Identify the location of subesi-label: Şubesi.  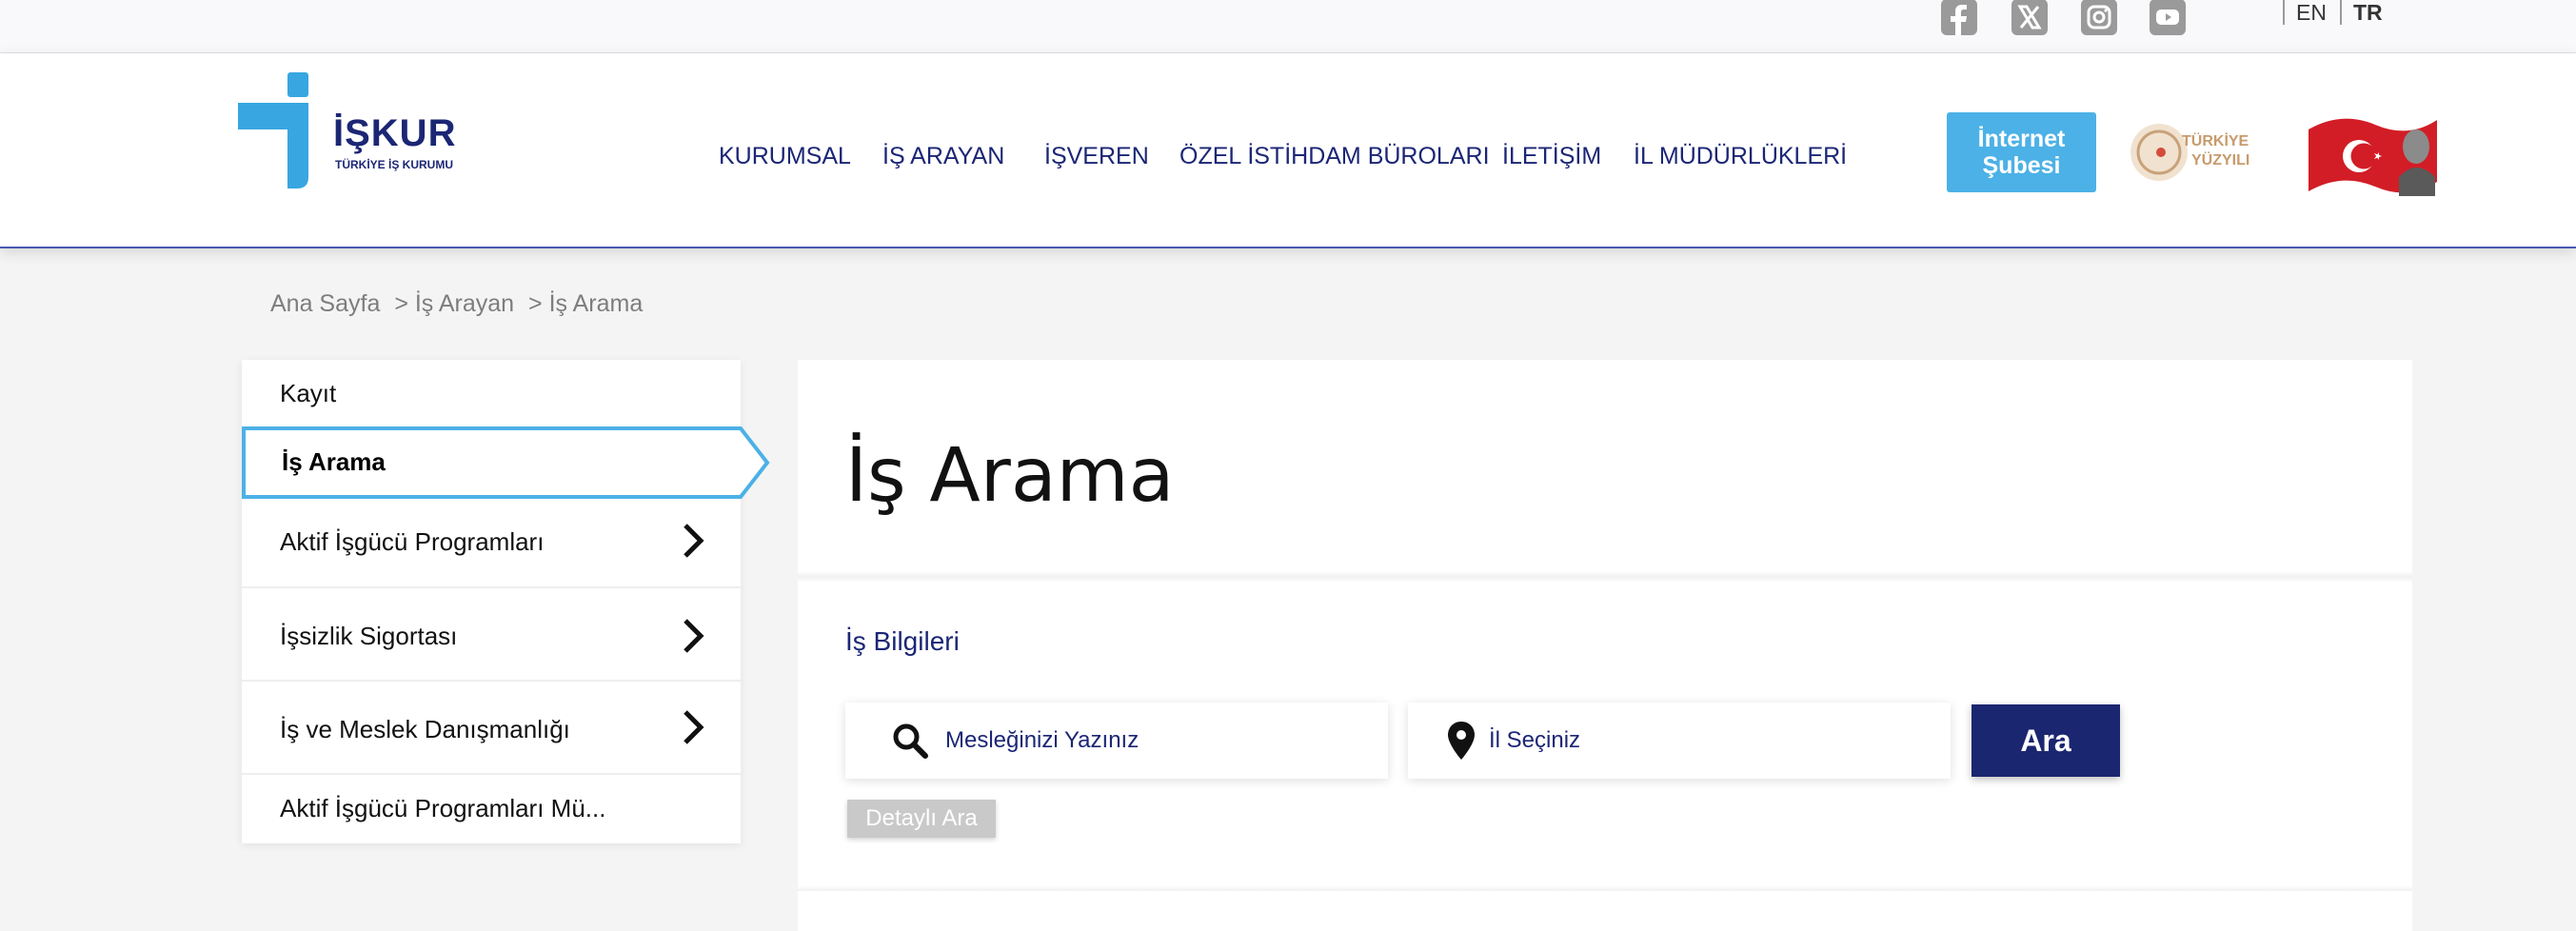
(2022, 165).